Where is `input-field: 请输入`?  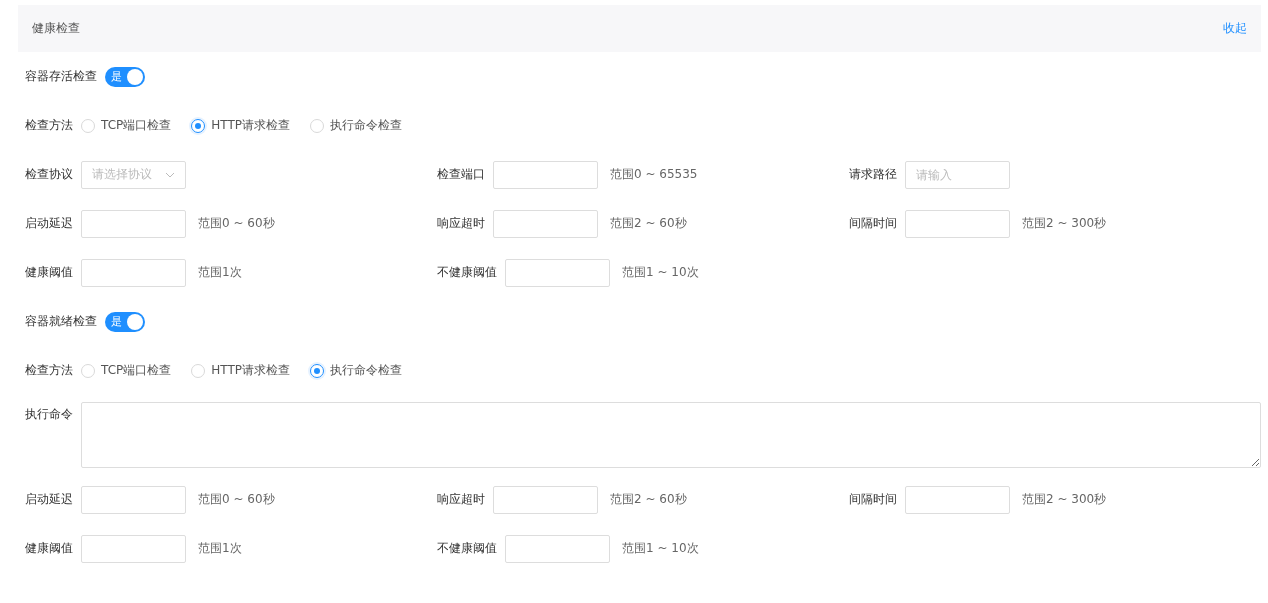 input-field: 请输入 is located at coordinates (957, 174).